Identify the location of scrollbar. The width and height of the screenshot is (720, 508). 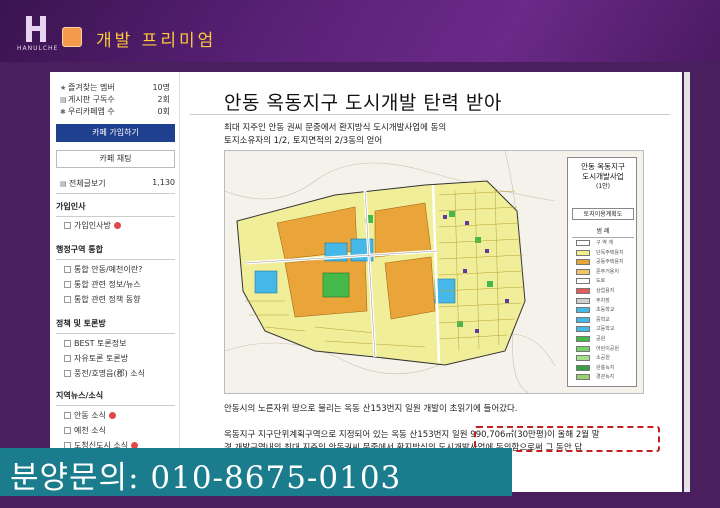
(687, 282).